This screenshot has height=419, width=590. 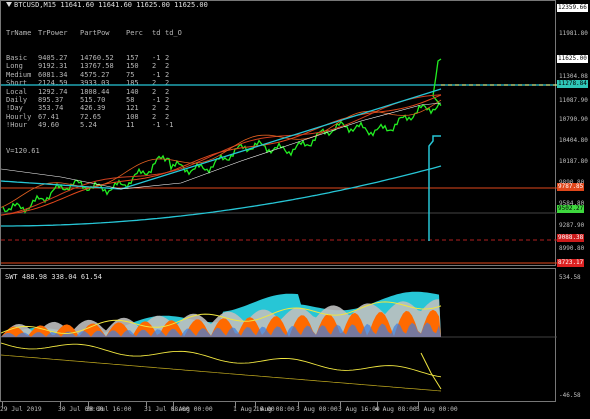 What do you see at coordinates (317, 409) in the screenshot?
I see `time-label: 3 Aug 00:00` at bounding box center [317, 409].